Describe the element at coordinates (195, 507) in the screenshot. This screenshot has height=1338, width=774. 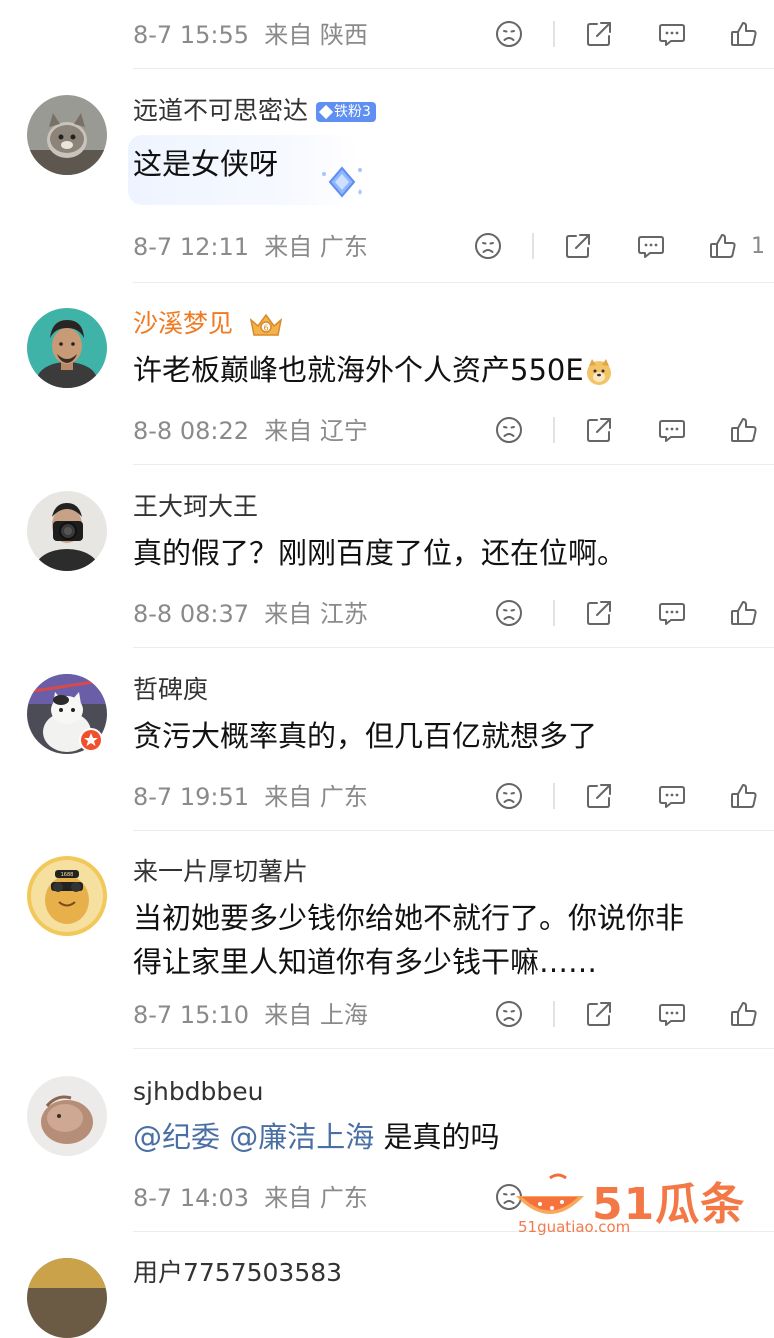
I see `username: 王大珂大王` at that location.